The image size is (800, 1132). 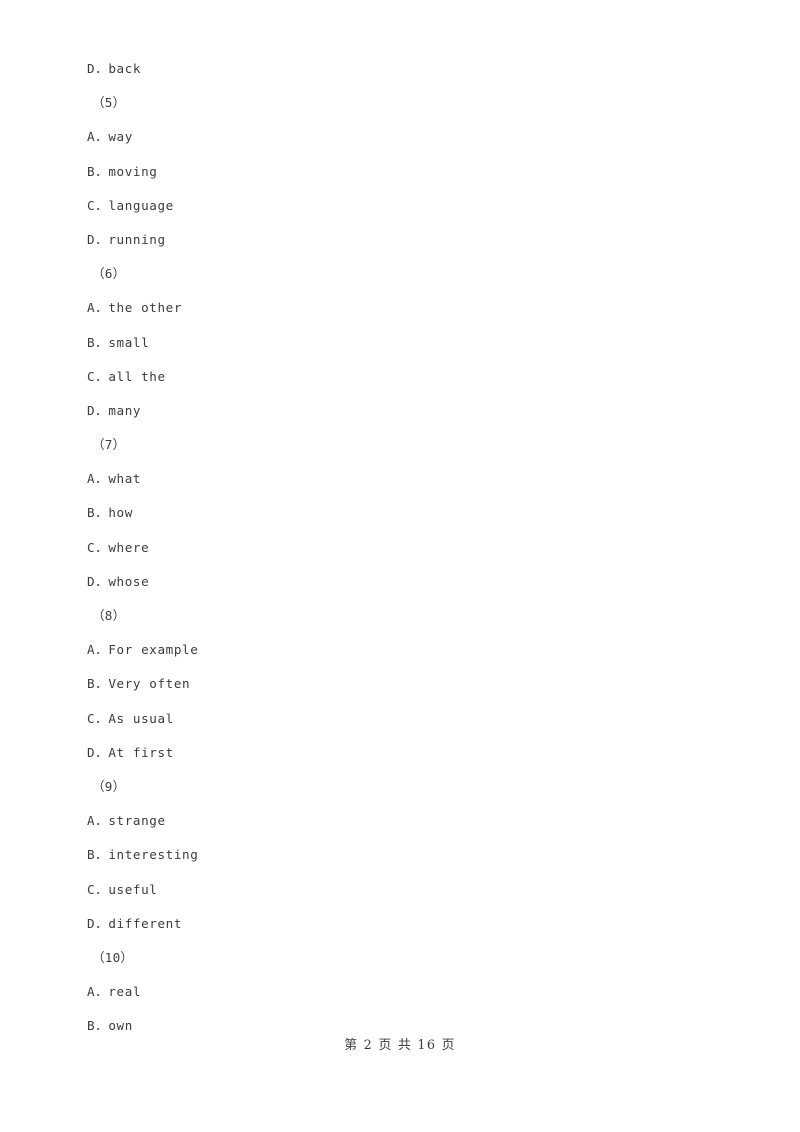 What do you see at coordinates (113, 957) in the screenshot?
I see `question-number: （10）` at bounding box center [113, 957].